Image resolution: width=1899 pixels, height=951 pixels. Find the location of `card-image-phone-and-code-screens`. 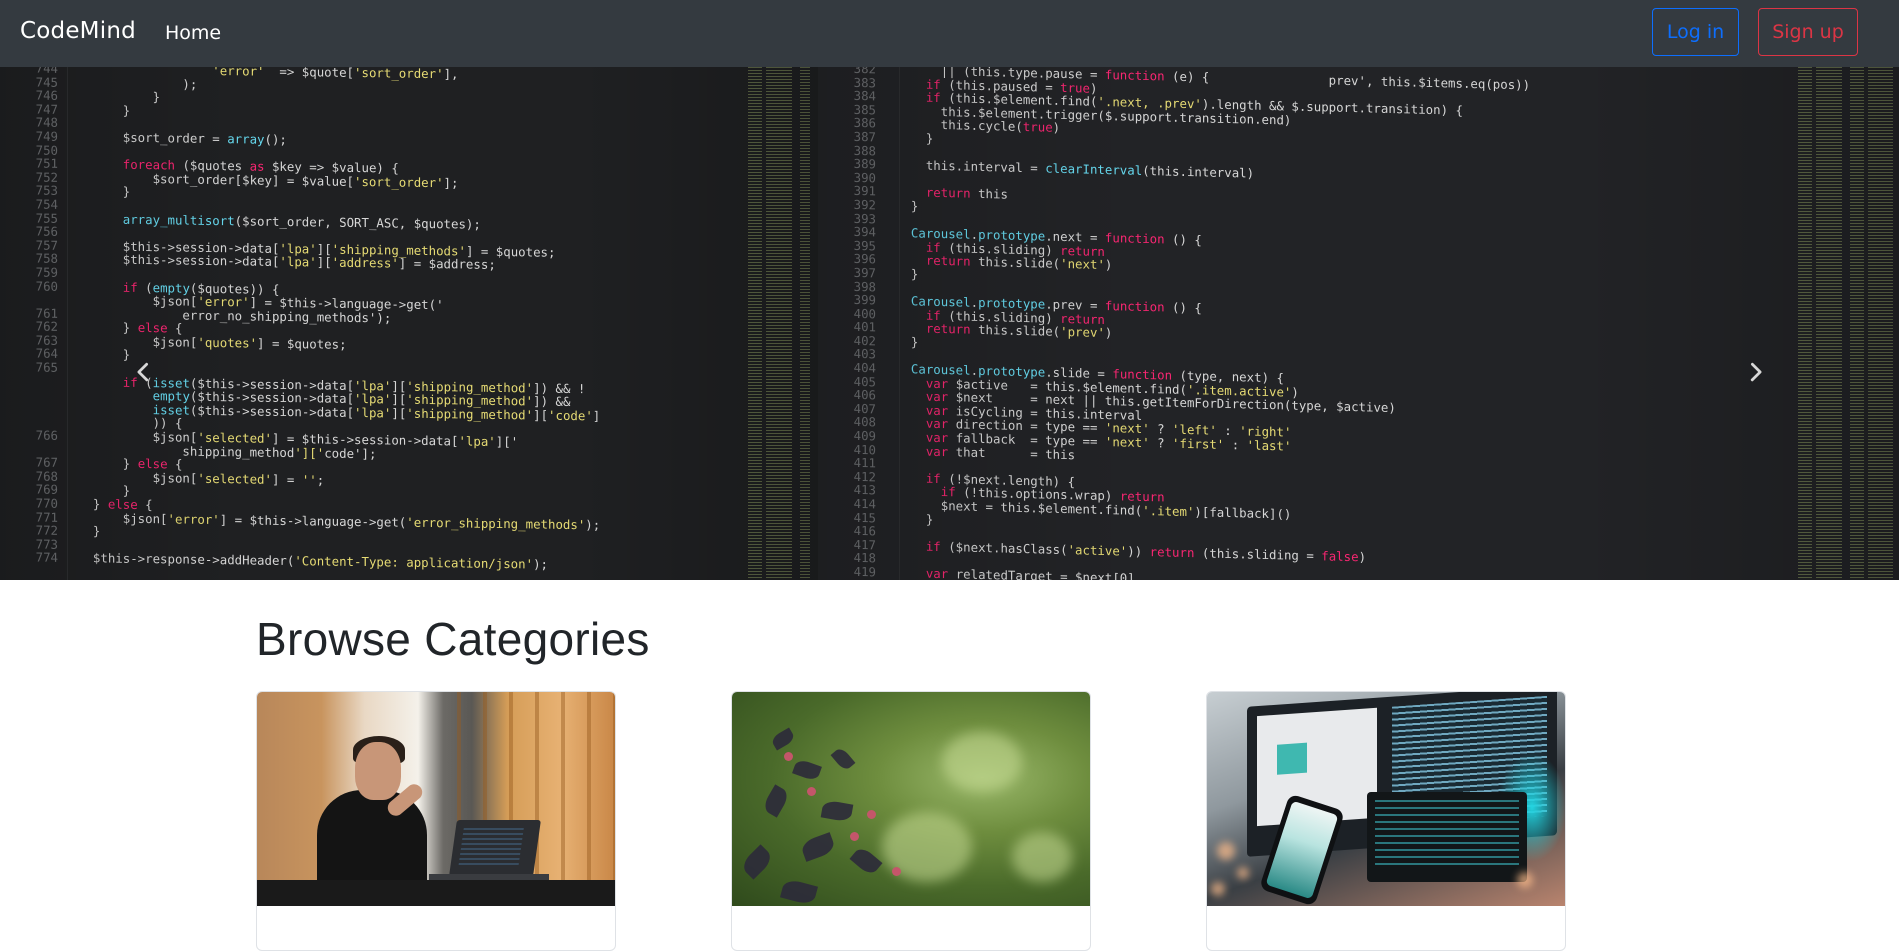

card-image-phone-and-code-screens is located at coordinates (1386, 799).